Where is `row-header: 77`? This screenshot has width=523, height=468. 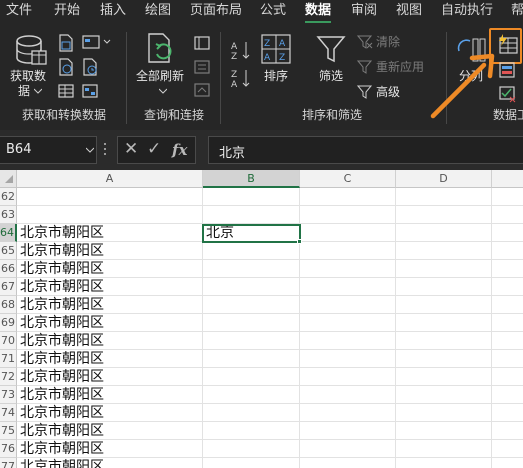
row-header: 77 is located at coordinates (8, 463).